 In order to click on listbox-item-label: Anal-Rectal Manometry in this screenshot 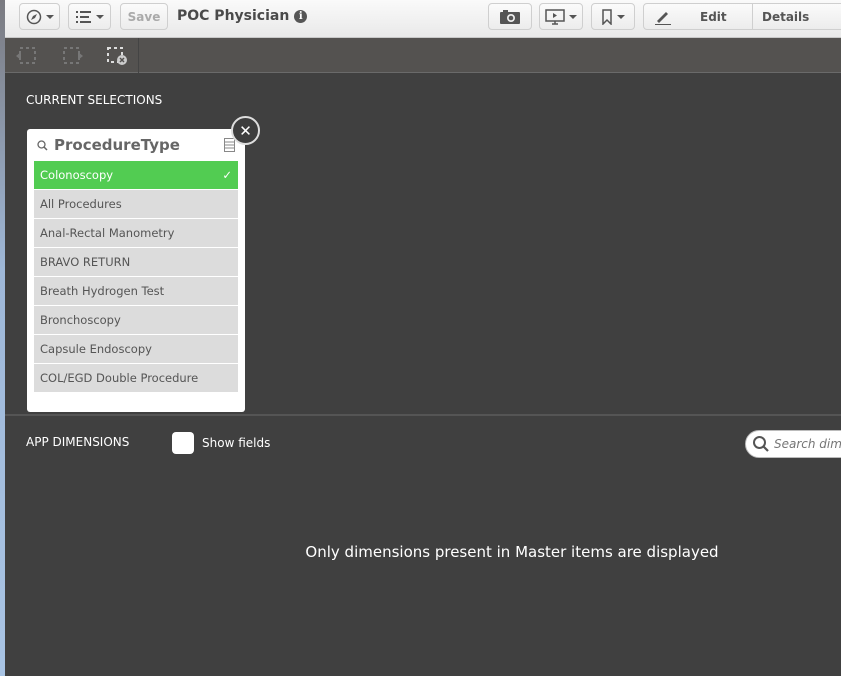, I will do `click(107, 233)`.